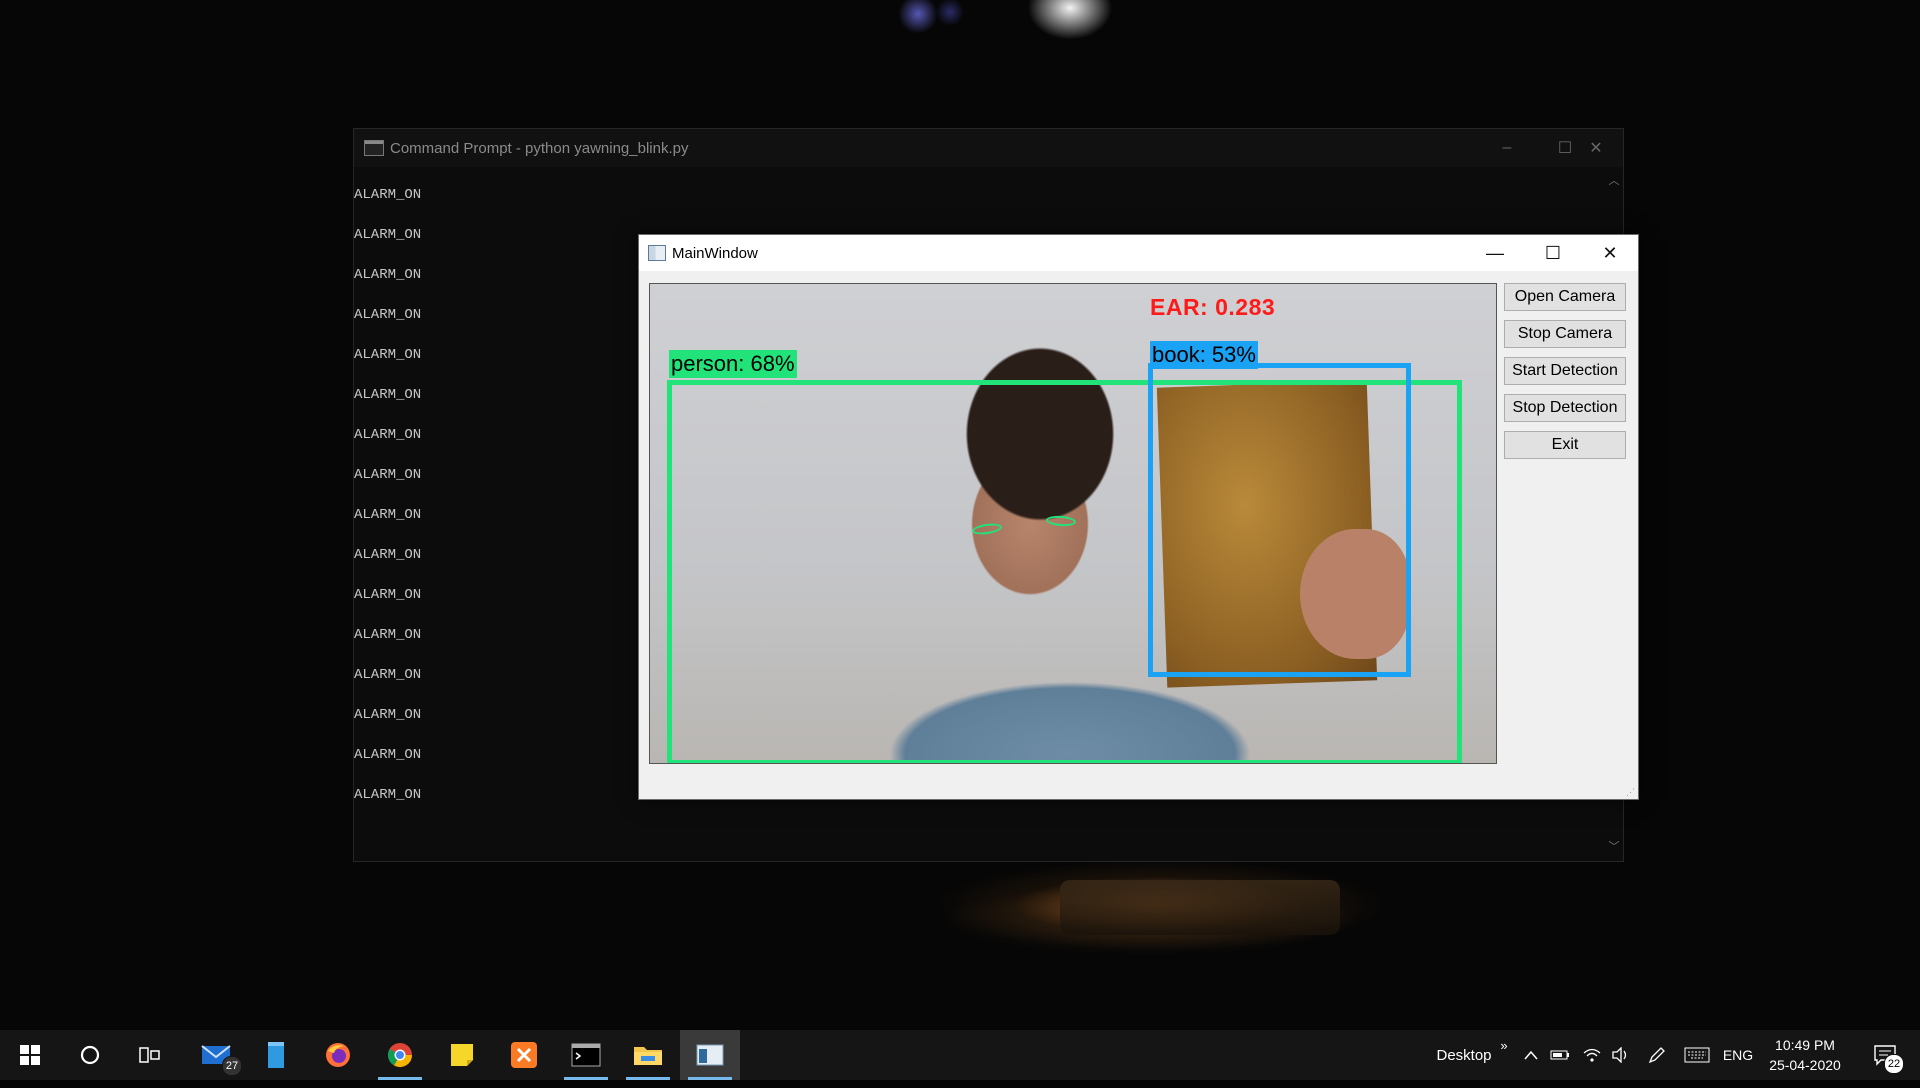  Describe the element at coordinates (1507, 148) in the screenshot. I see `cmd-minimize-button: –` at that location.